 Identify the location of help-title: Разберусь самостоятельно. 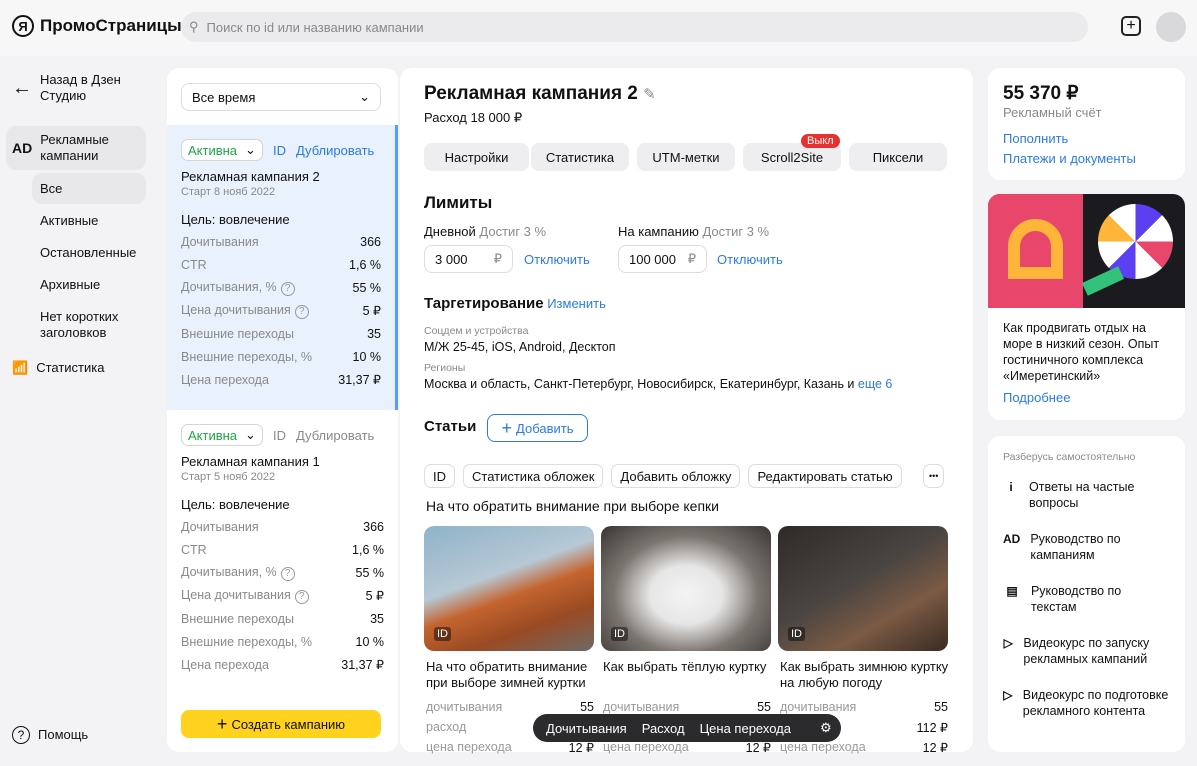
(1069, 457).